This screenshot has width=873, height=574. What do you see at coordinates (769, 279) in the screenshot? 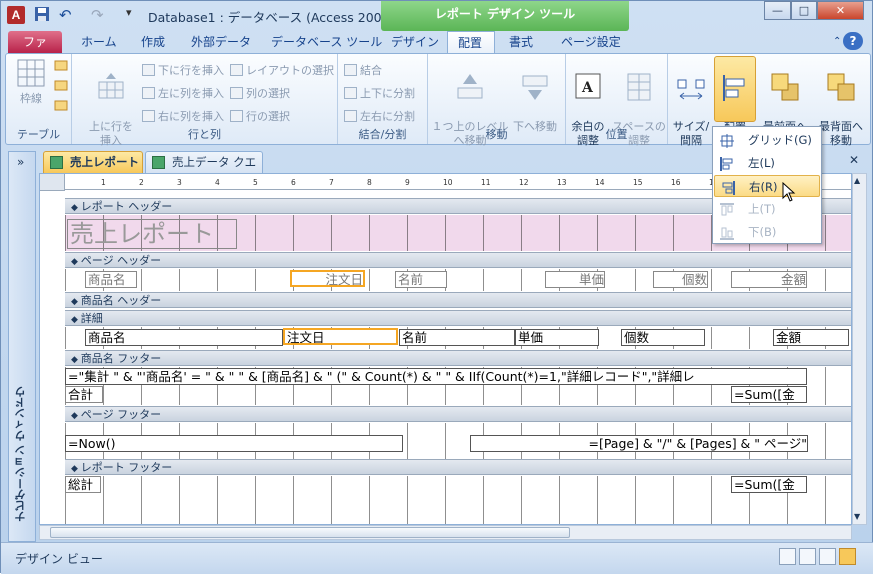
I see `label-amount: 金額` at bounding box center [769, 279].